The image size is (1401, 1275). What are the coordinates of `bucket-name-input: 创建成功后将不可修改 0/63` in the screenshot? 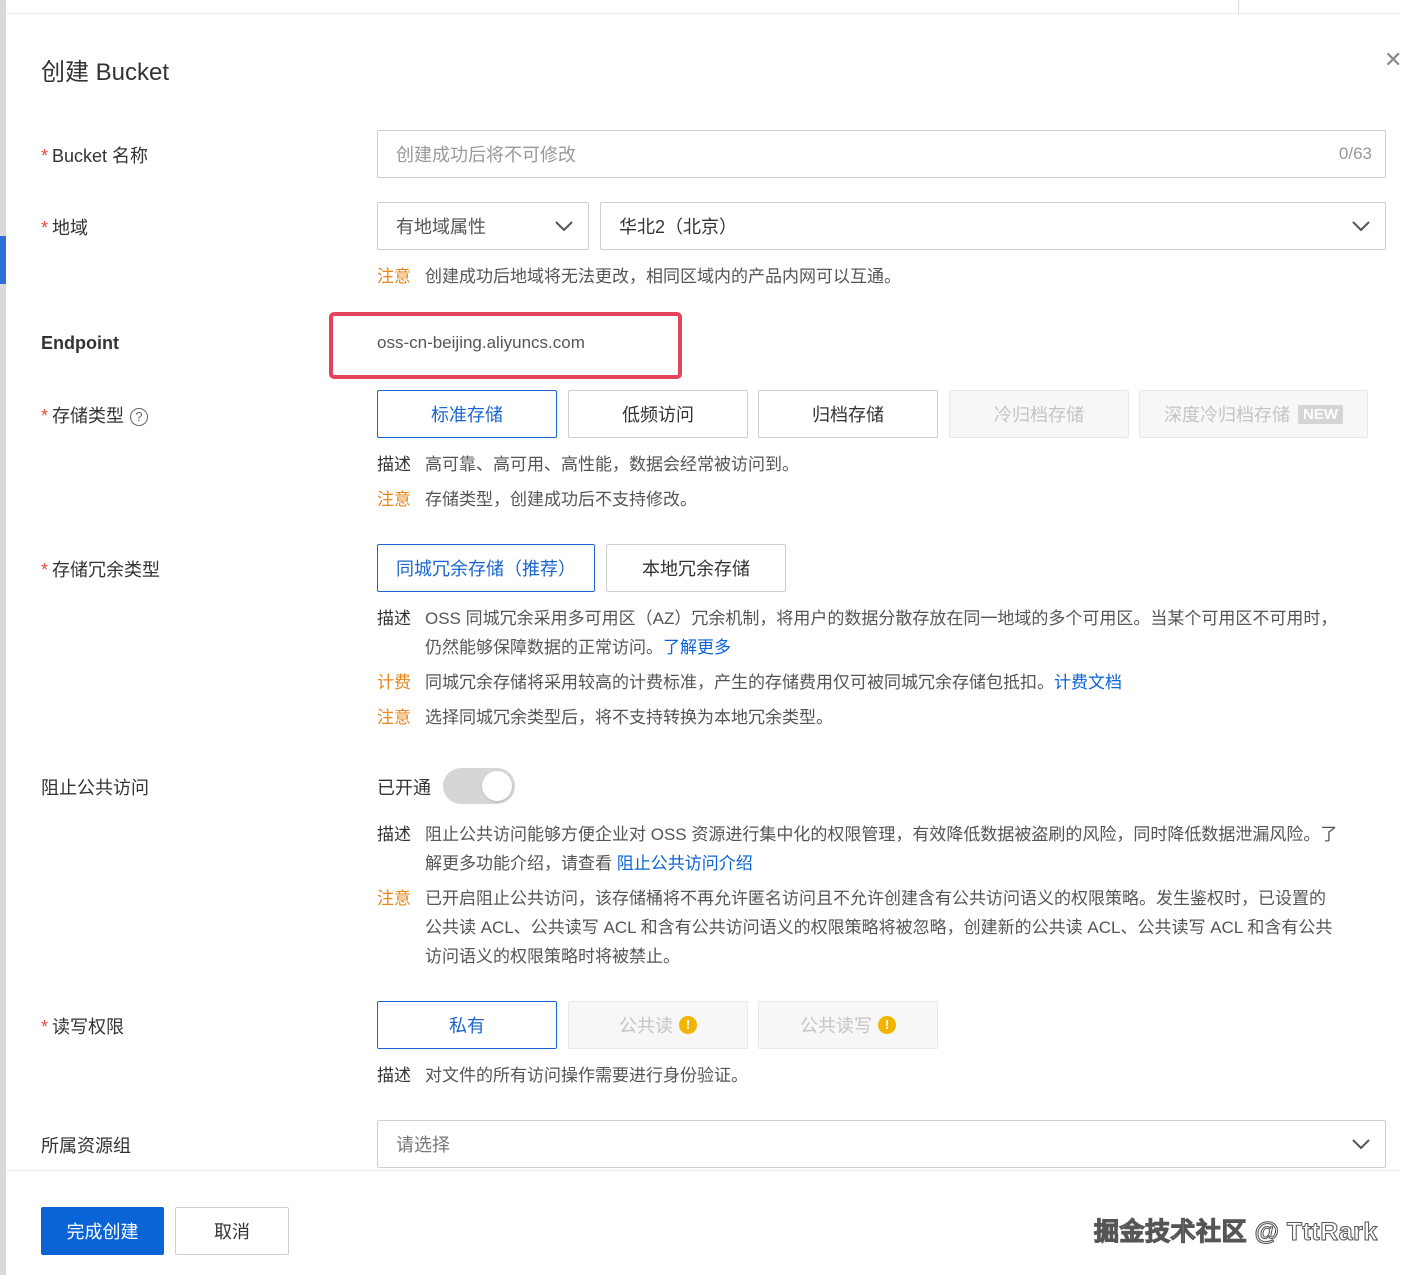 It's located at (881, 154).